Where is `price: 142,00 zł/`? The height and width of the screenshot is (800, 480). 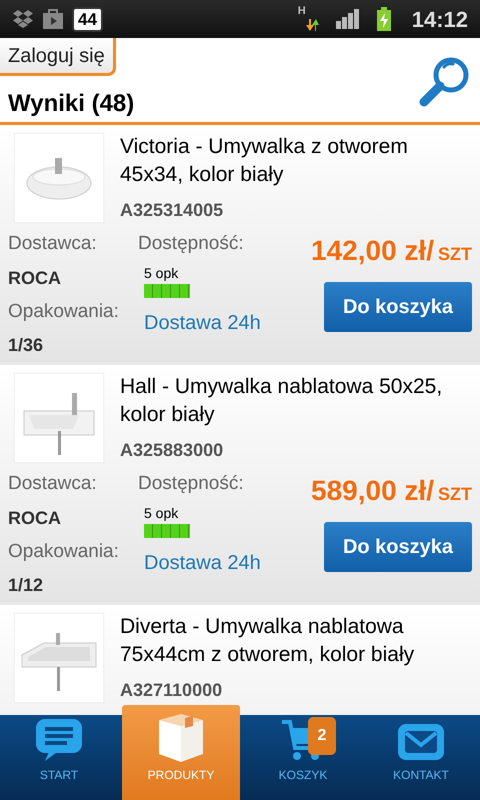
price: 142,00 zł/ is located at coordinates (372, 251).